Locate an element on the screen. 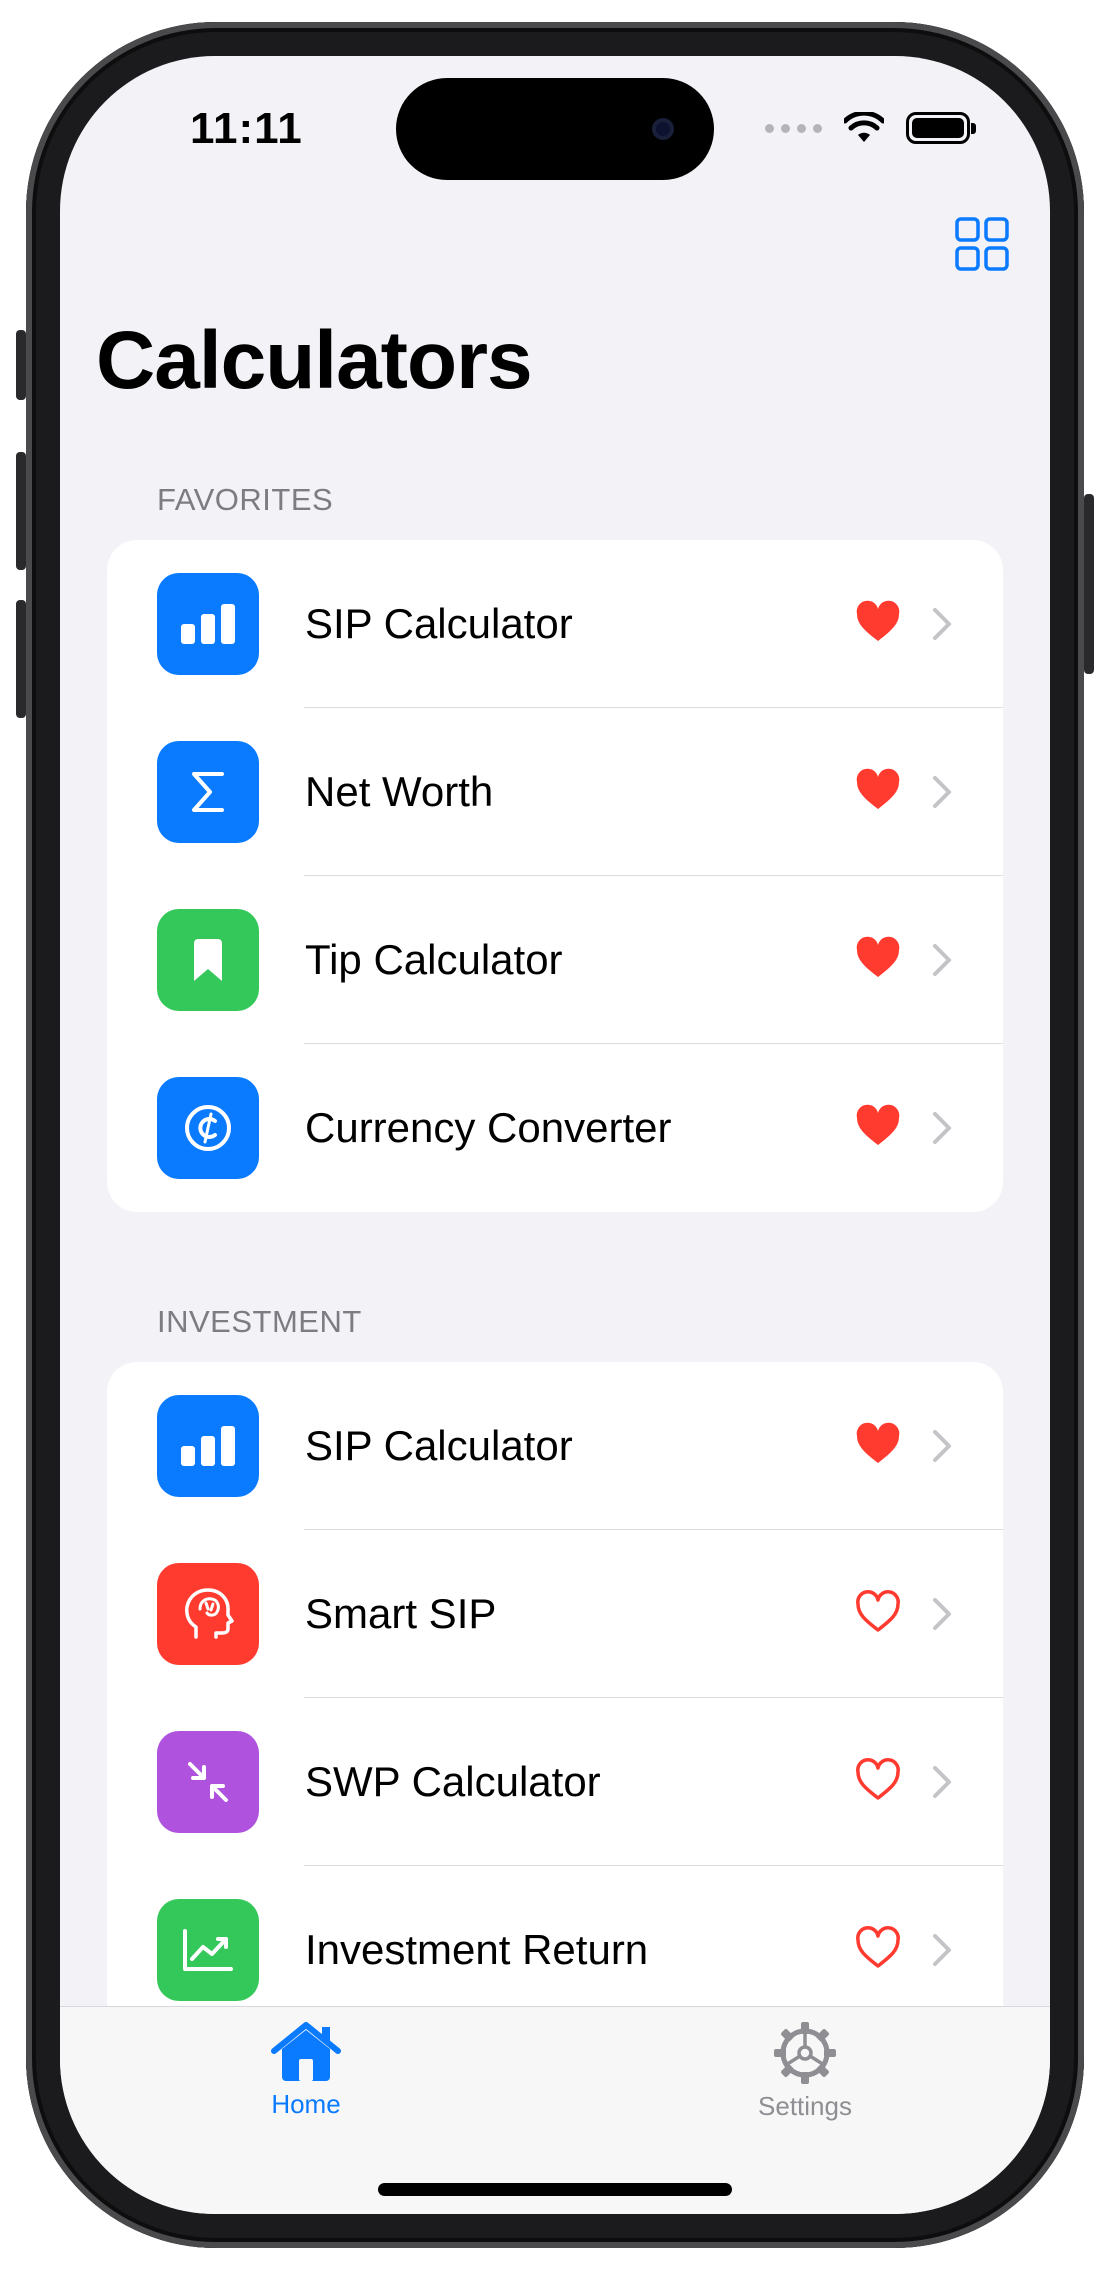  tab-settings: Settings is located at coordinates (805, 2071).